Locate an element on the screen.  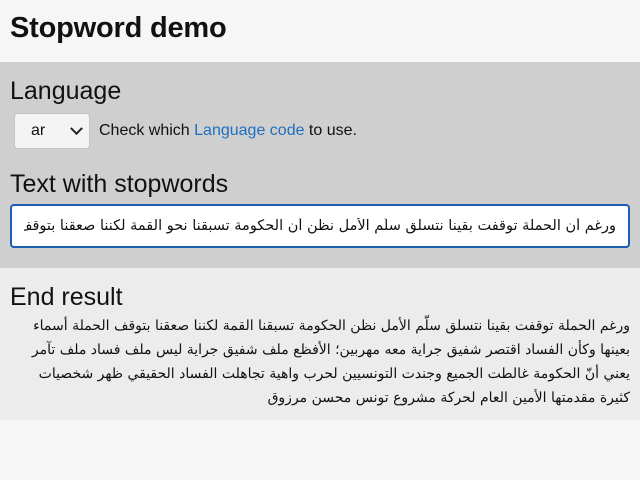
help-prefix: Check which is located at coordinates (147, 130).